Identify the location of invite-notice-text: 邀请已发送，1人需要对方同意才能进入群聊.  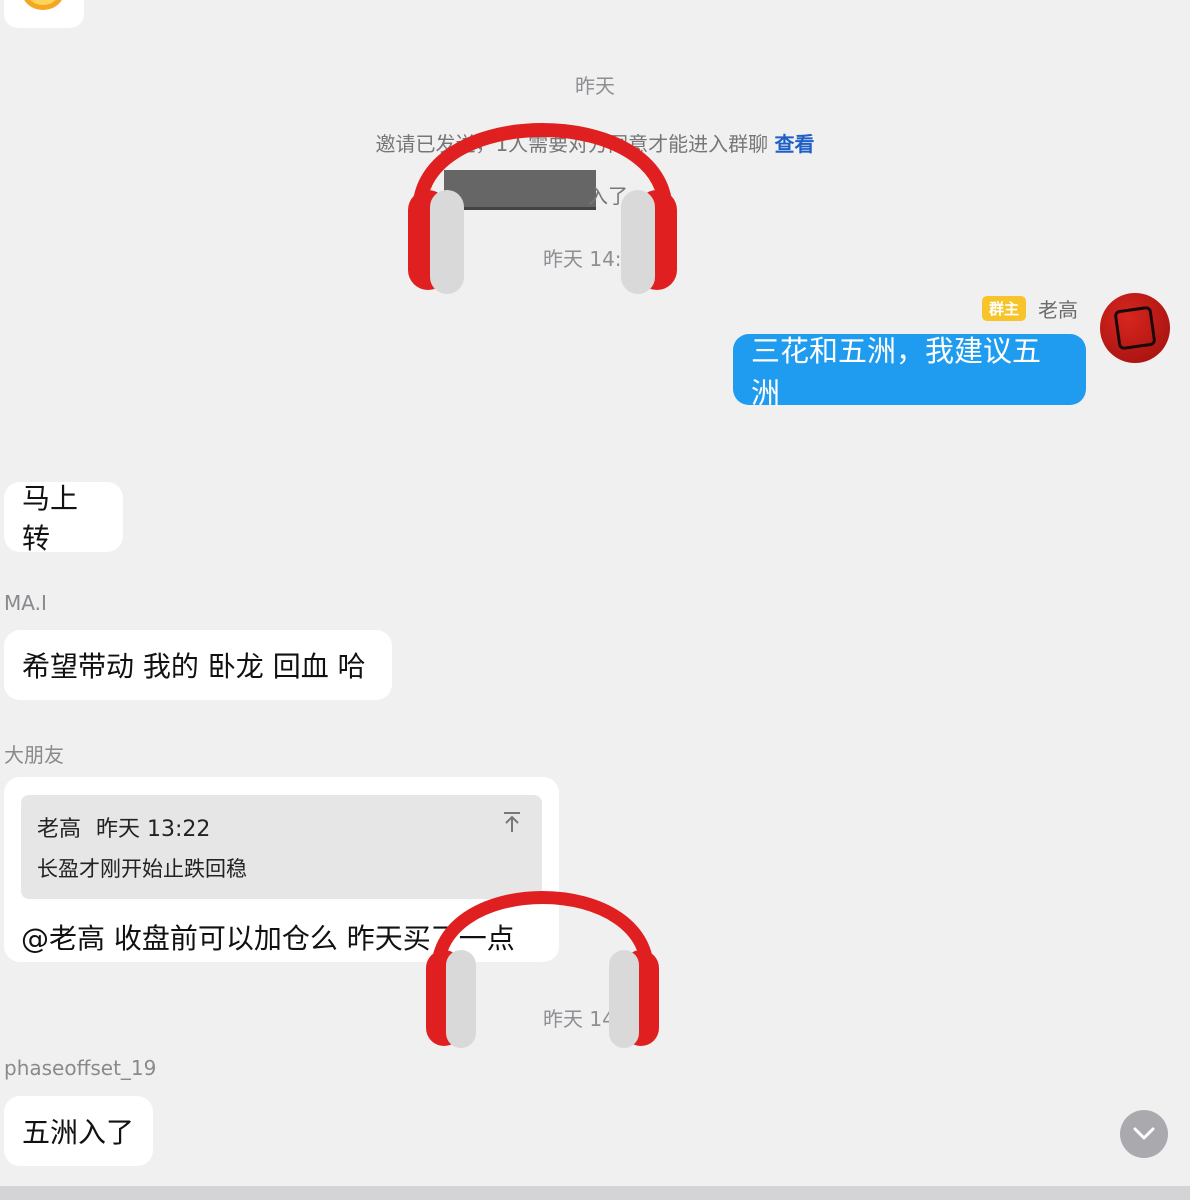
(572, 144).